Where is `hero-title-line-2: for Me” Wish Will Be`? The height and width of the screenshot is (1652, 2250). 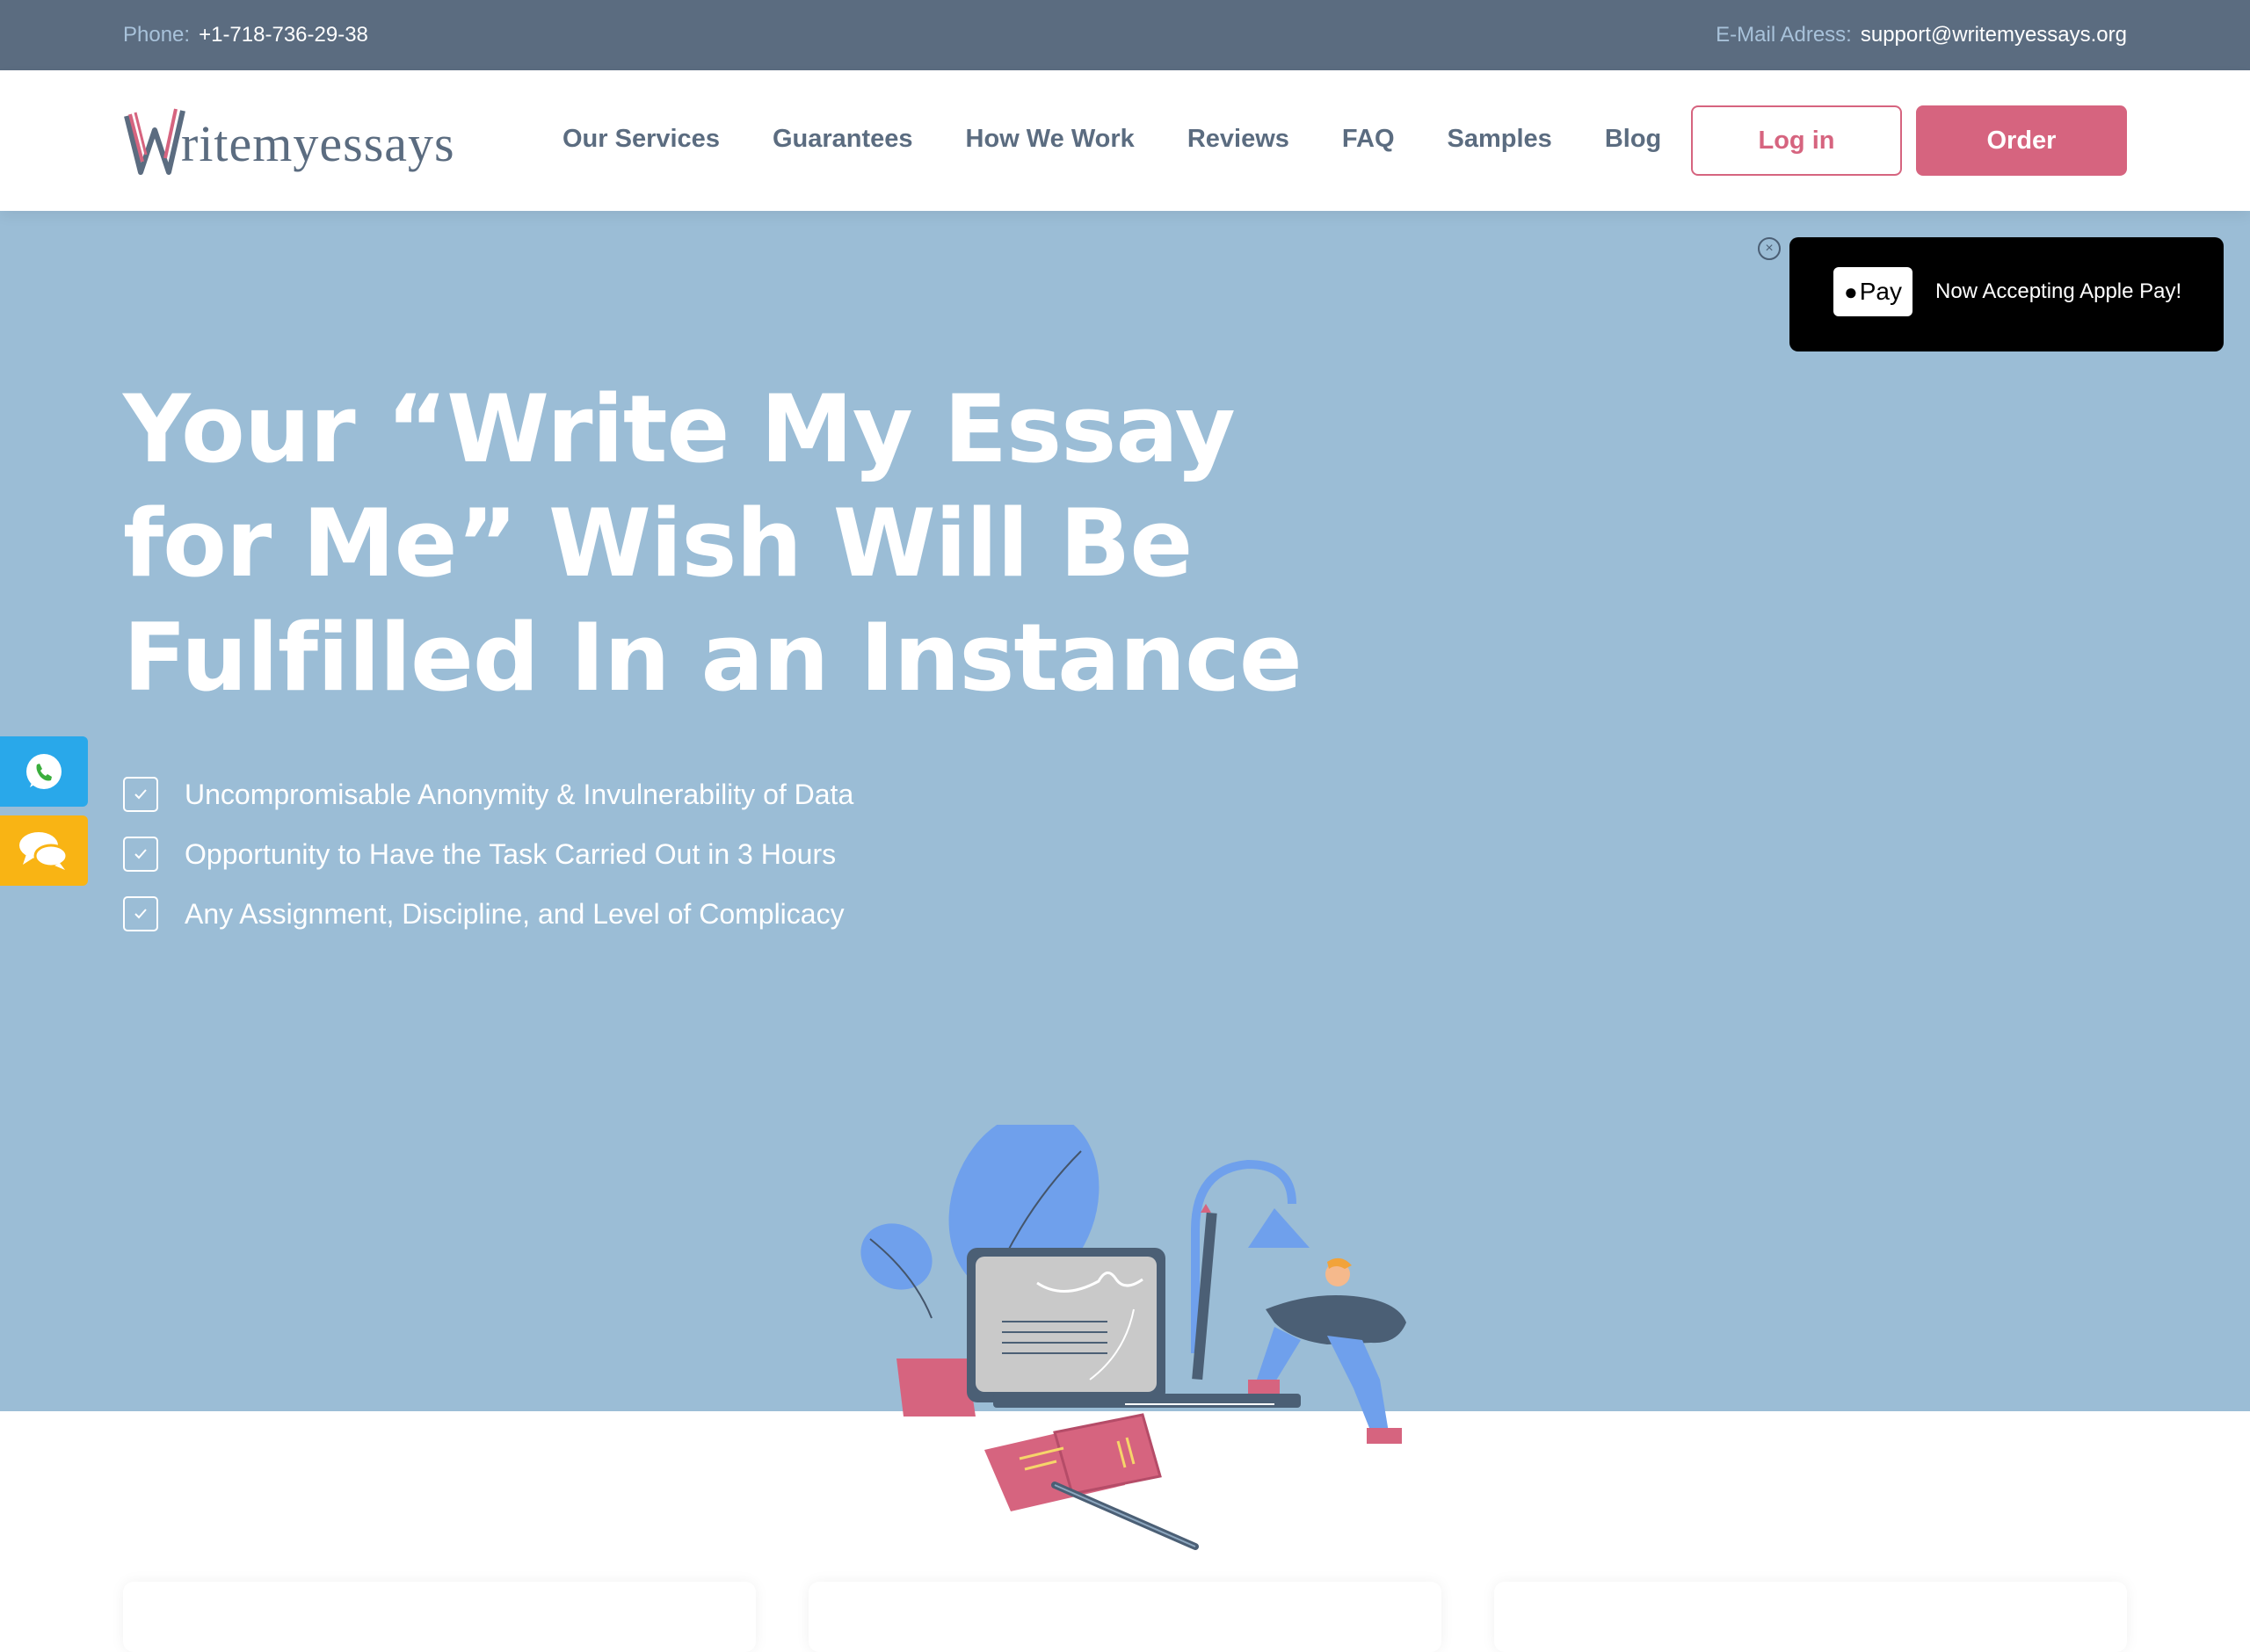
hero-title-line-2: for Me” Wish Will Be is located at coordinates (658, 543).